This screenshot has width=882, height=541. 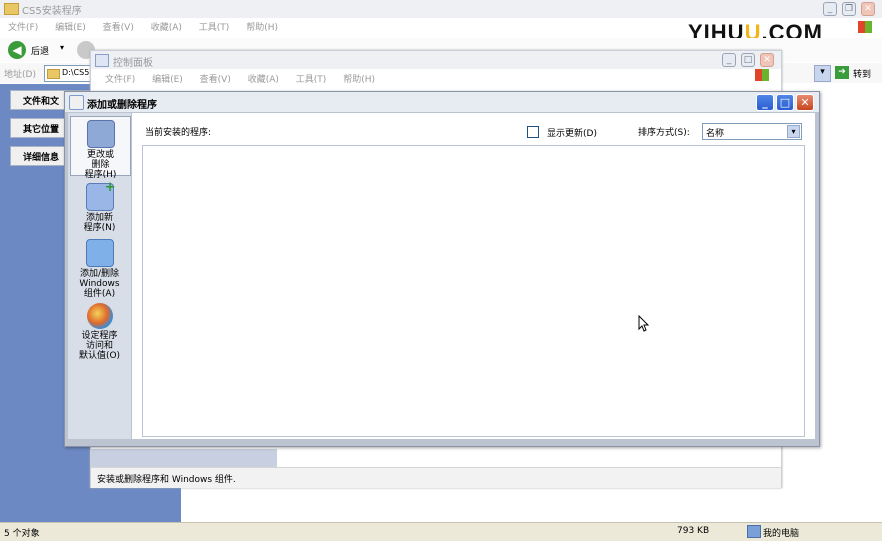 What do you see at coordinates (754, 531) in the screenshot?
I see `my-computer-icon` at bounding box center [754, 531].